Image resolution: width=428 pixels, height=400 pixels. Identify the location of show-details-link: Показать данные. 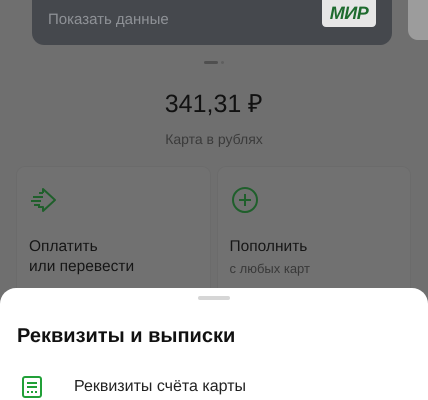
(108, 19).